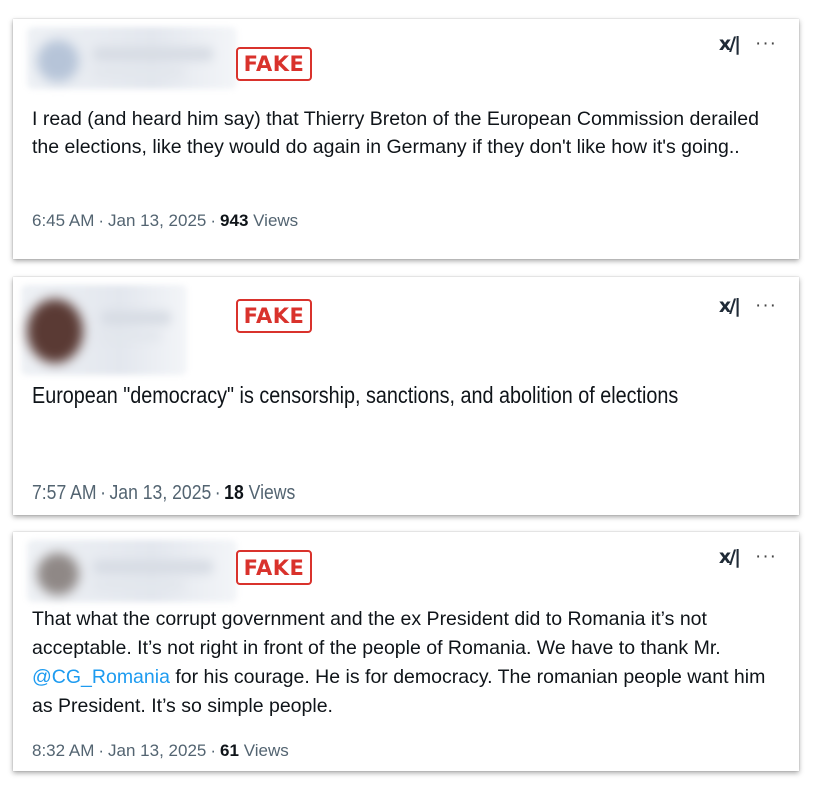 The image size is (822, 786). I want to click on tweet-time: 6:45 AM, so click(63, 220).